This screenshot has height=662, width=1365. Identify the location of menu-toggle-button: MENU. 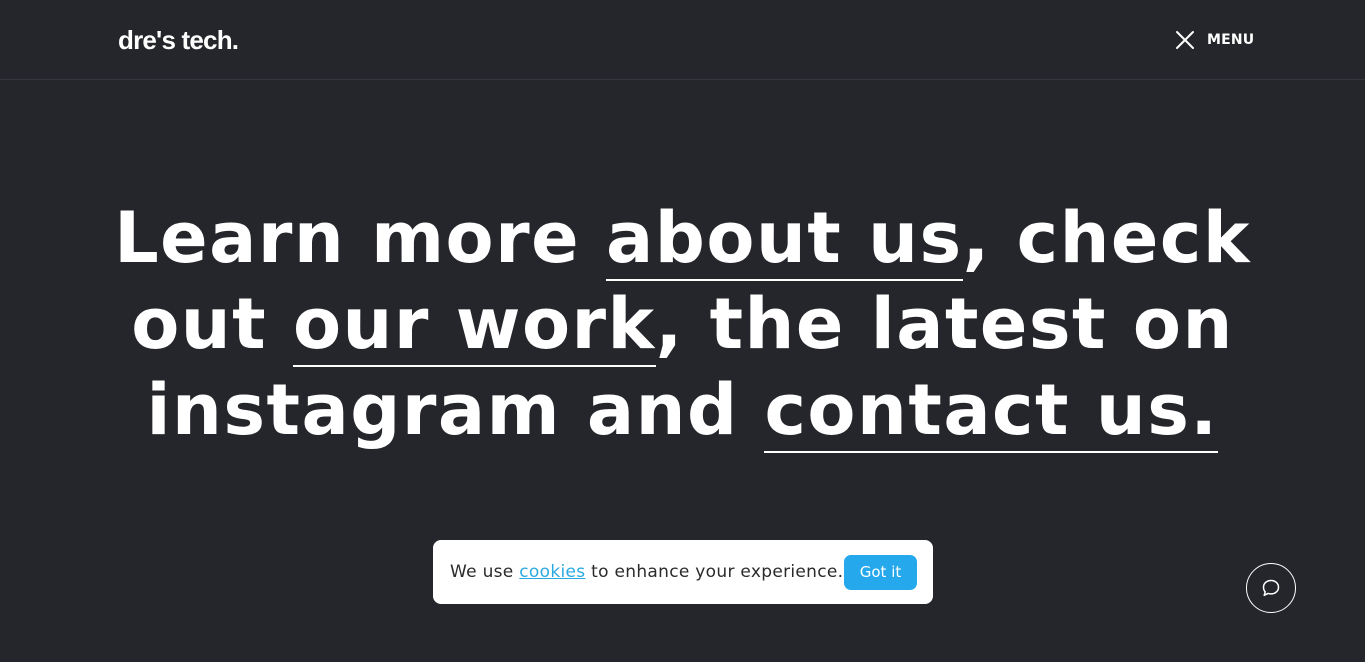
(1214, 40).